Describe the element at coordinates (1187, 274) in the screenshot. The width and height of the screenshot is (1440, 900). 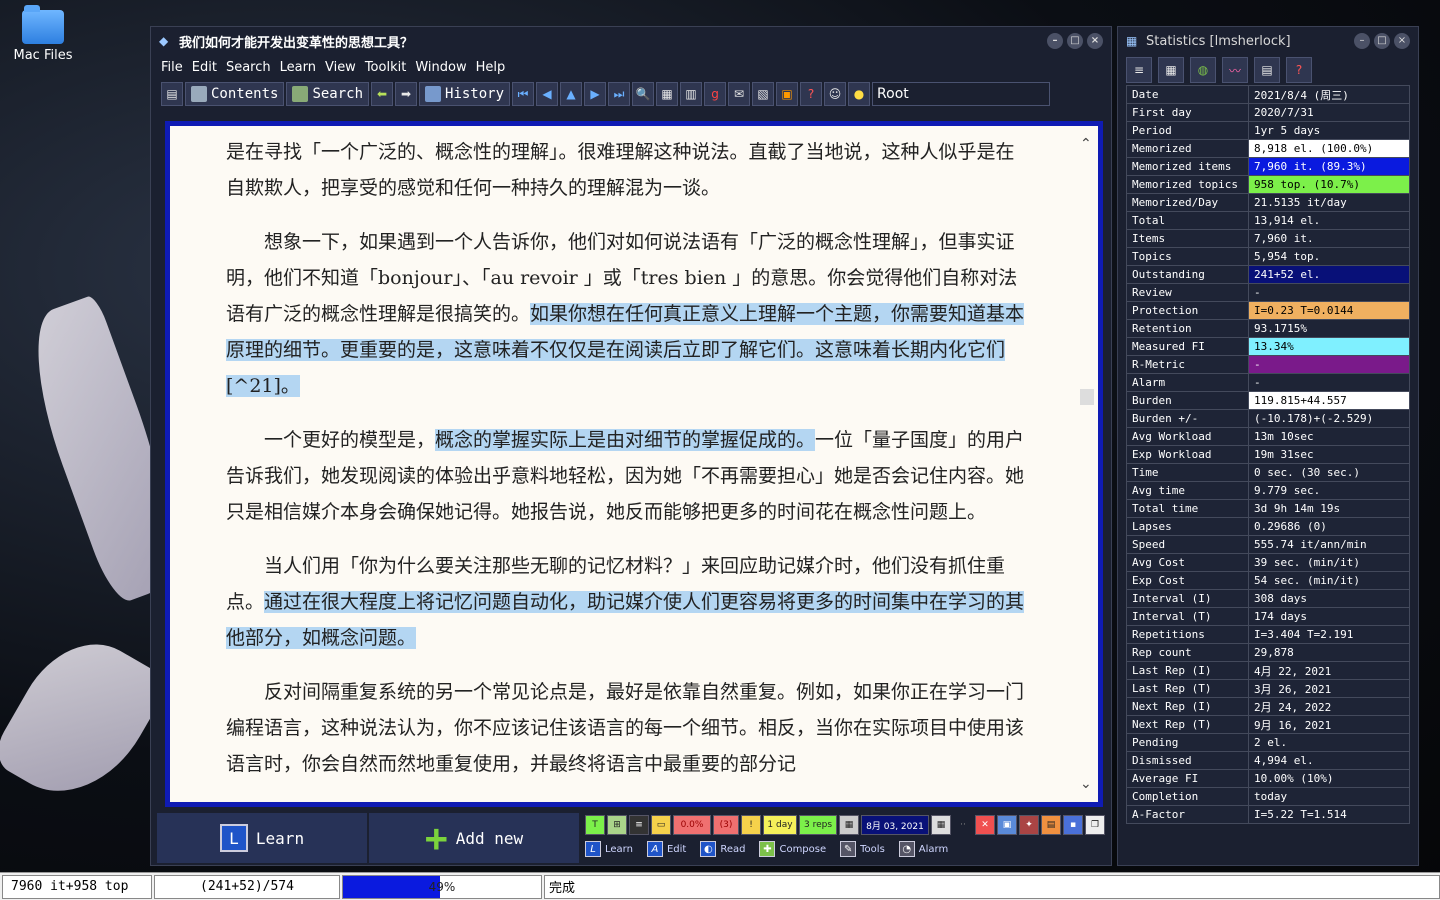
I see `stat-label: Outstanding` at that location.